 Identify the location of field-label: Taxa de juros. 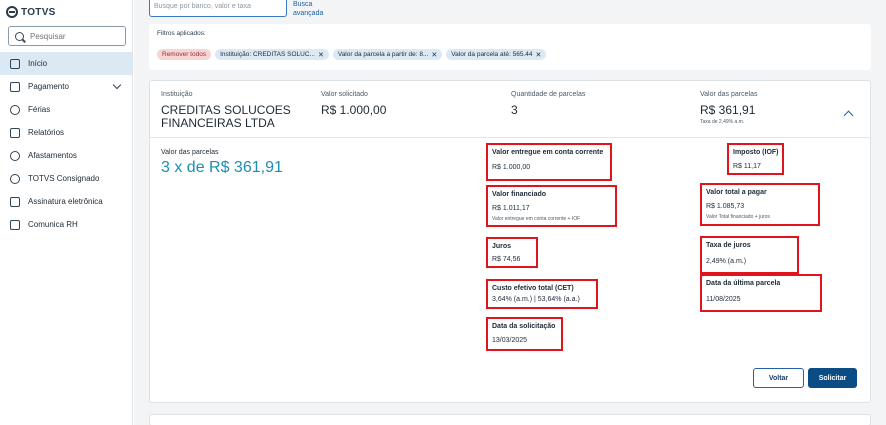
(728, 245).